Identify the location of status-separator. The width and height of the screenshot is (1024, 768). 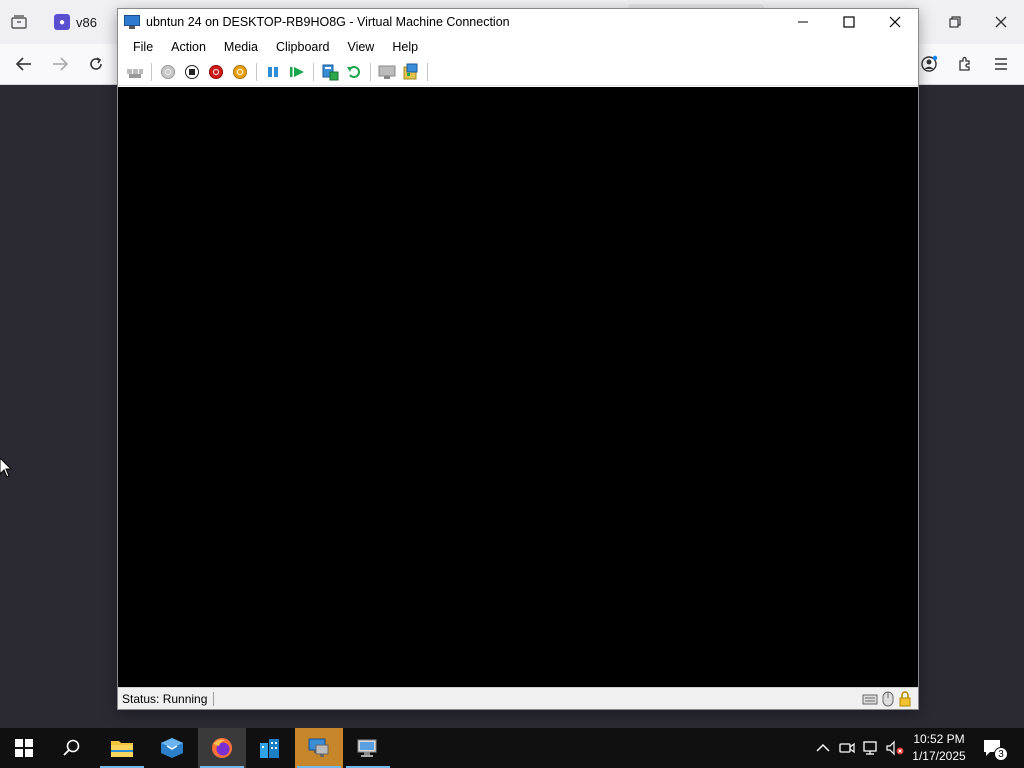
(214, 698).